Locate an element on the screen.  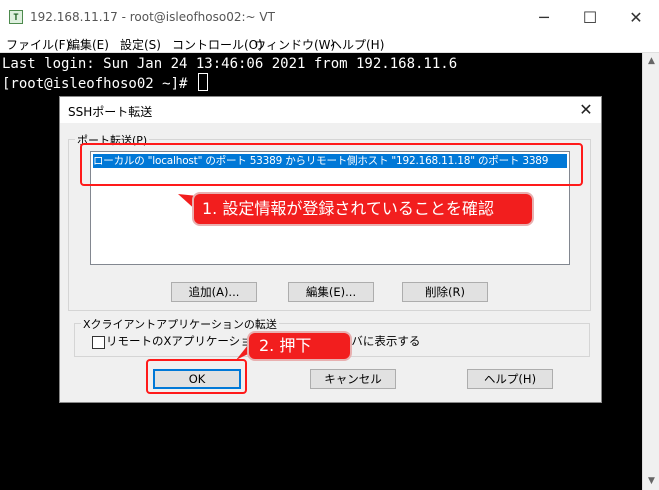
minimize-button: ─ is located at coordinates (544, 17).